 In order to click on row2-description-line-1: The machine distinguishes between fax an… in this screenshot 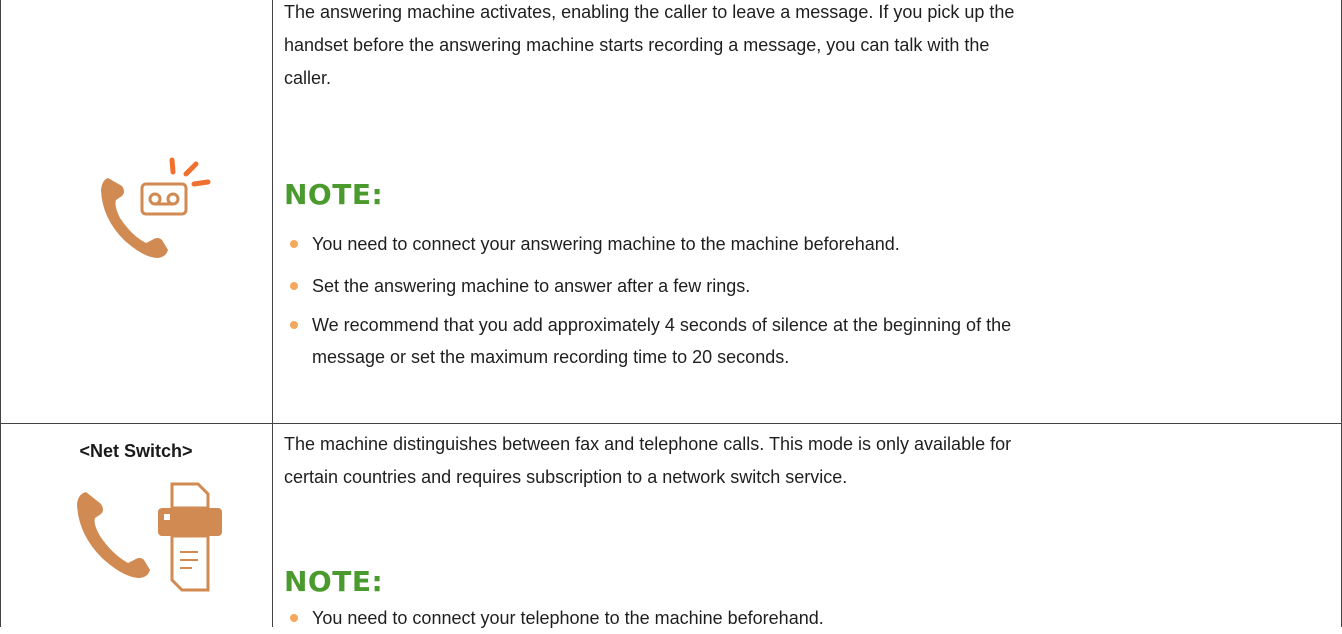, I will do `click(648, 444)`.